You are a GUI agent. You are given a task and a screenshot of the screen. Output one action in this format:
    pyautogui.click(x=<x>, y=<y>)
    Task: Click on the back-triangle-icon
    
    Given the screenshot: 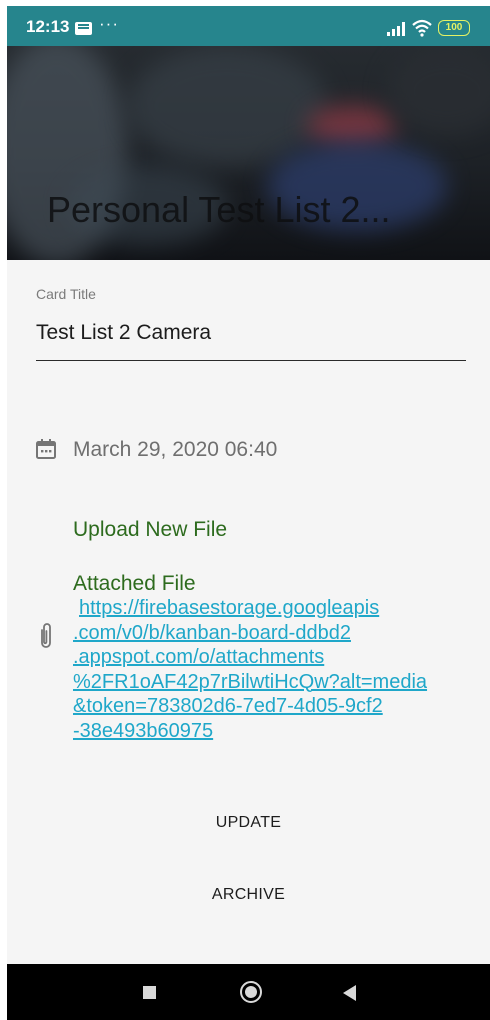 What is the action you would take?
    pyautogui.click(x=349, y=993)
    